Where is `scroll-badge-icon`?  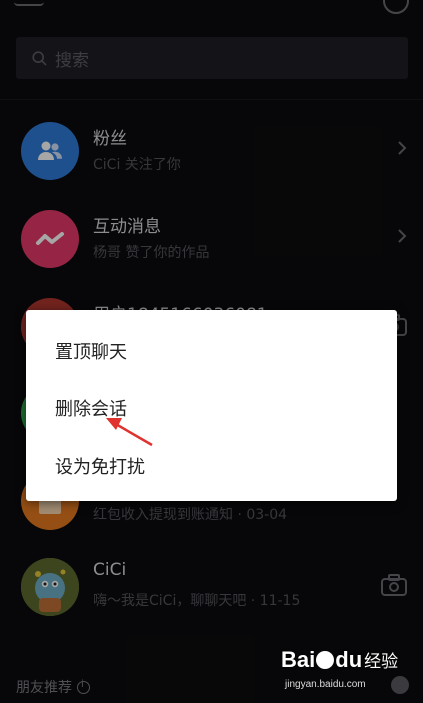
scroll-badge-icon is located at coordinates (400, 685).